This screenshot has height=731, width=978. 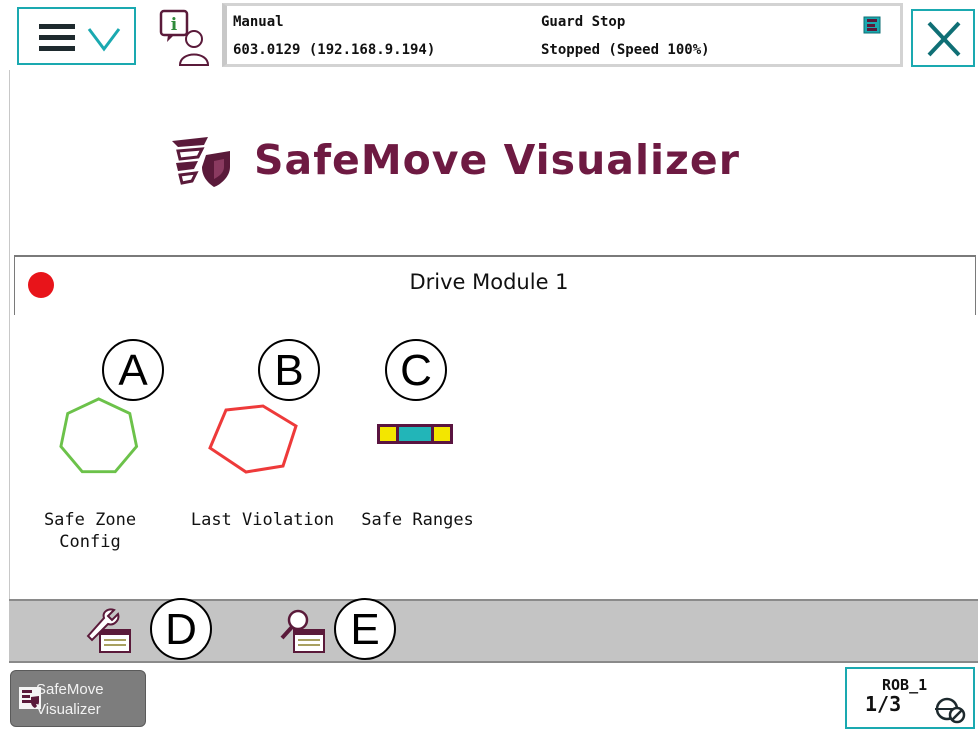 I want to click on app-safe-ranges: Safe Ranges, so click(x=417, y=460).